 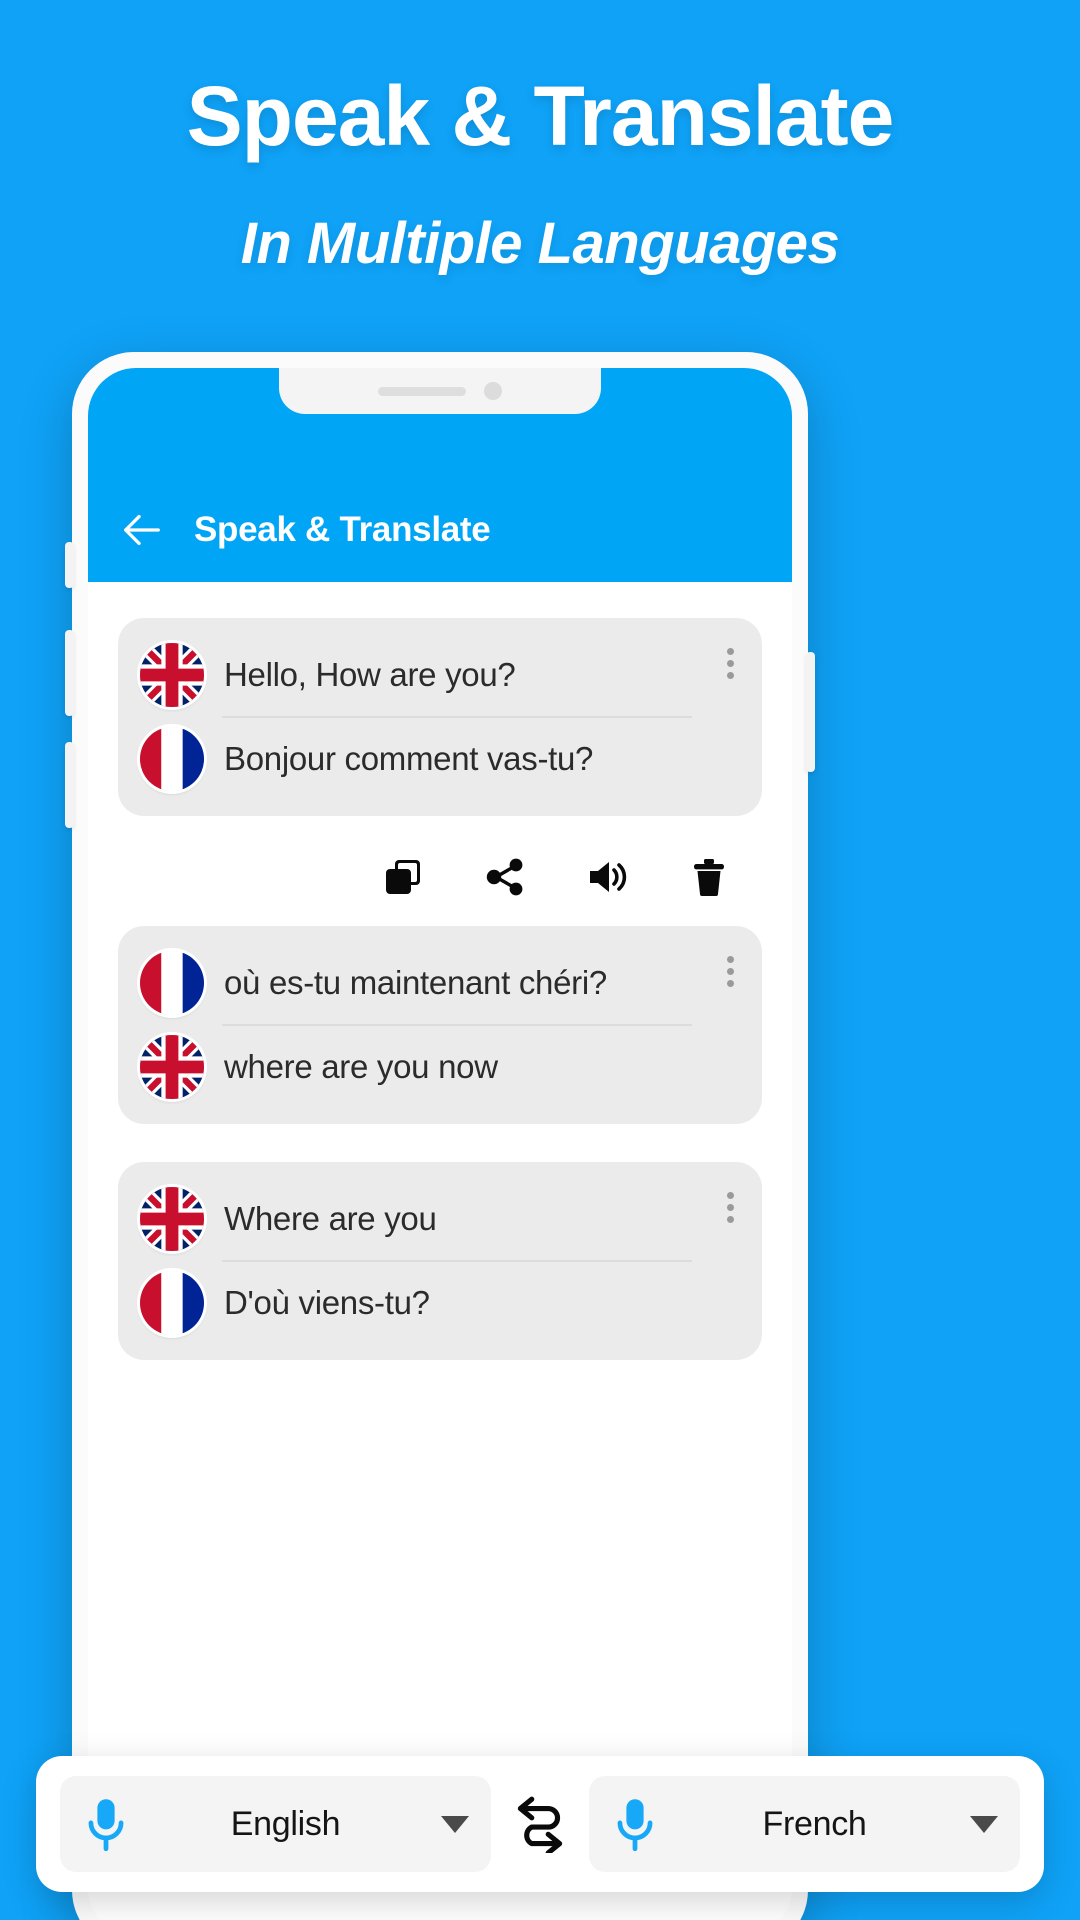 What do you see at coordinates (814, 1823) in the screenshot?
I see `target-language-label: French` at bounding box center [814, 1823].